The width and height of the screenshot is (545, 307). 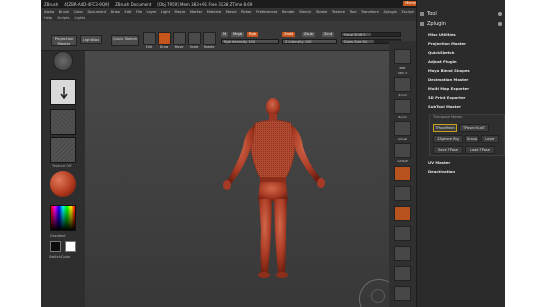 I want to click on m-toggle: M, so click(x=225, y=34).